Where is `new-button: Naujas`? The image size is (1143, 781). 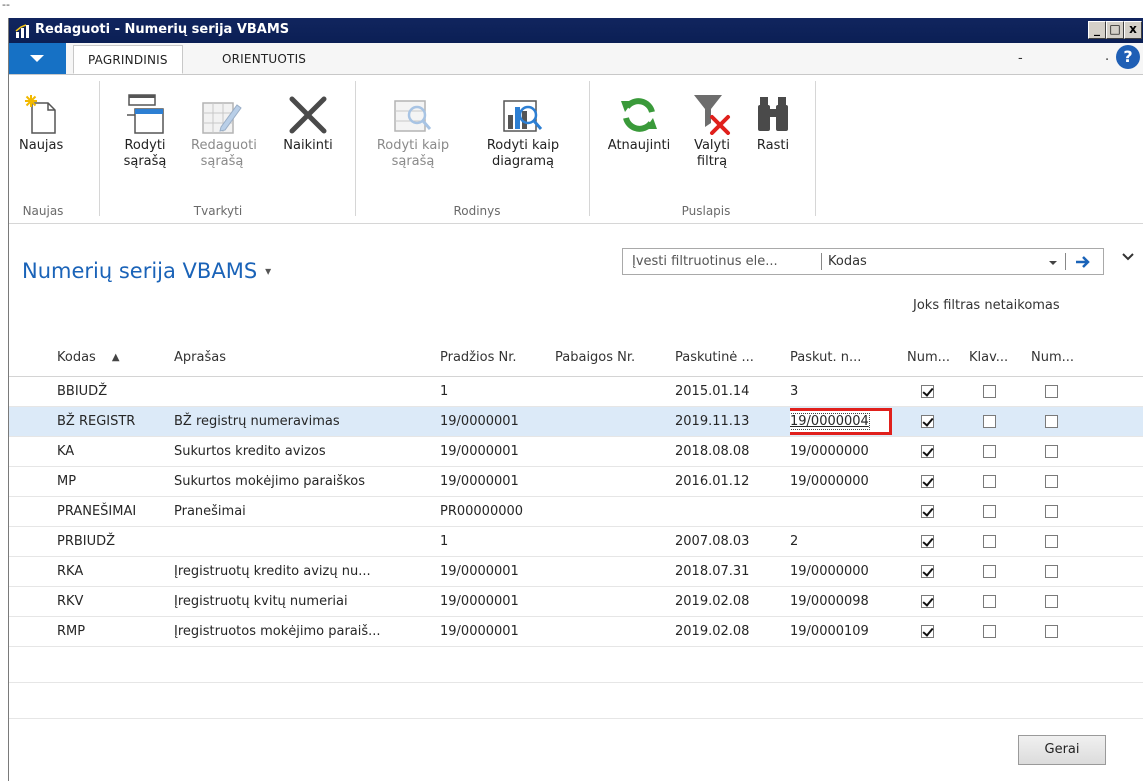
new-button: Naujas is located at coordinates (41, 115).